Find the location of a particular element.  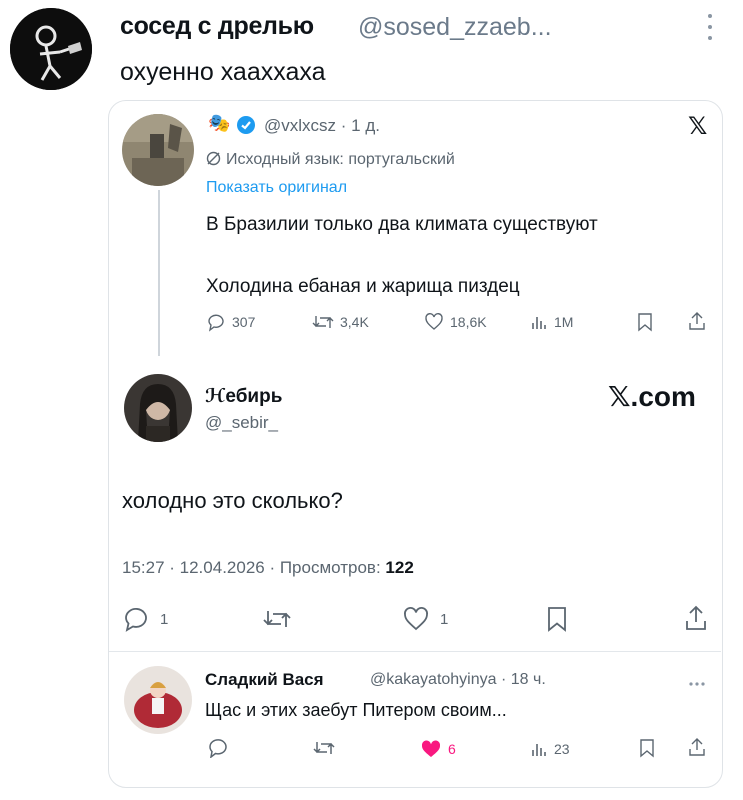

quoted-views-button: 1M is located at coordinates (551, 322).